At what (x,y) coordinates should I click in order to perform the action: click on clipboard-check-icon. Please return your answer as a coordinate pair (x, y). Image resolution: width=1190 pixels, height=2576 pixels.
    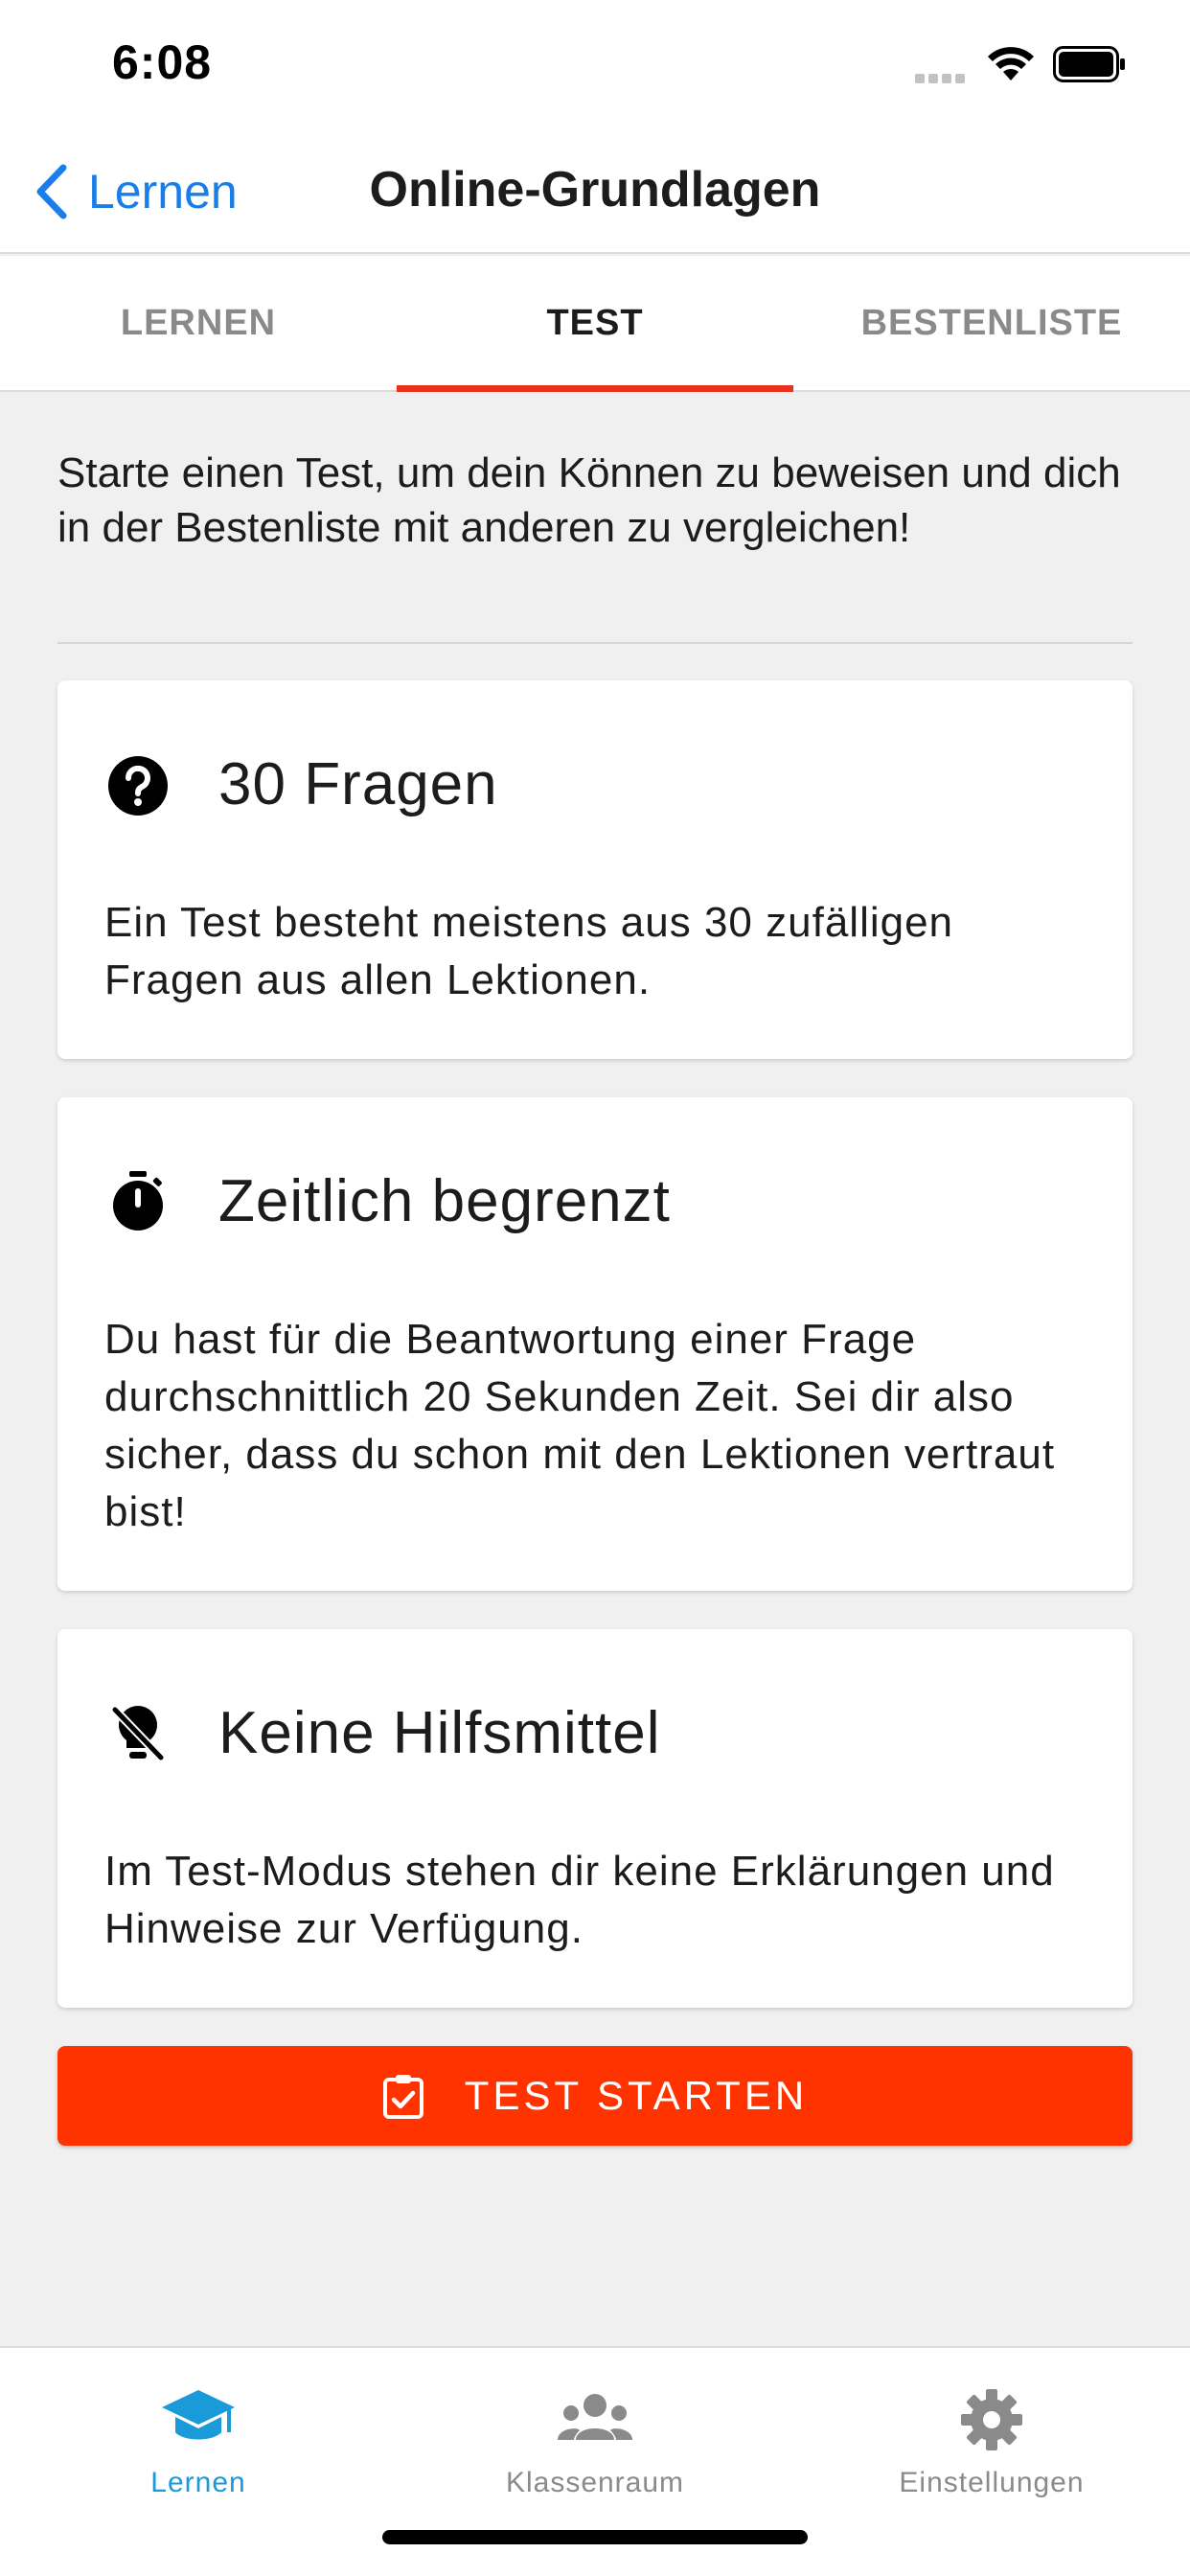
    Looking at the image, I should click on (403, 2097).